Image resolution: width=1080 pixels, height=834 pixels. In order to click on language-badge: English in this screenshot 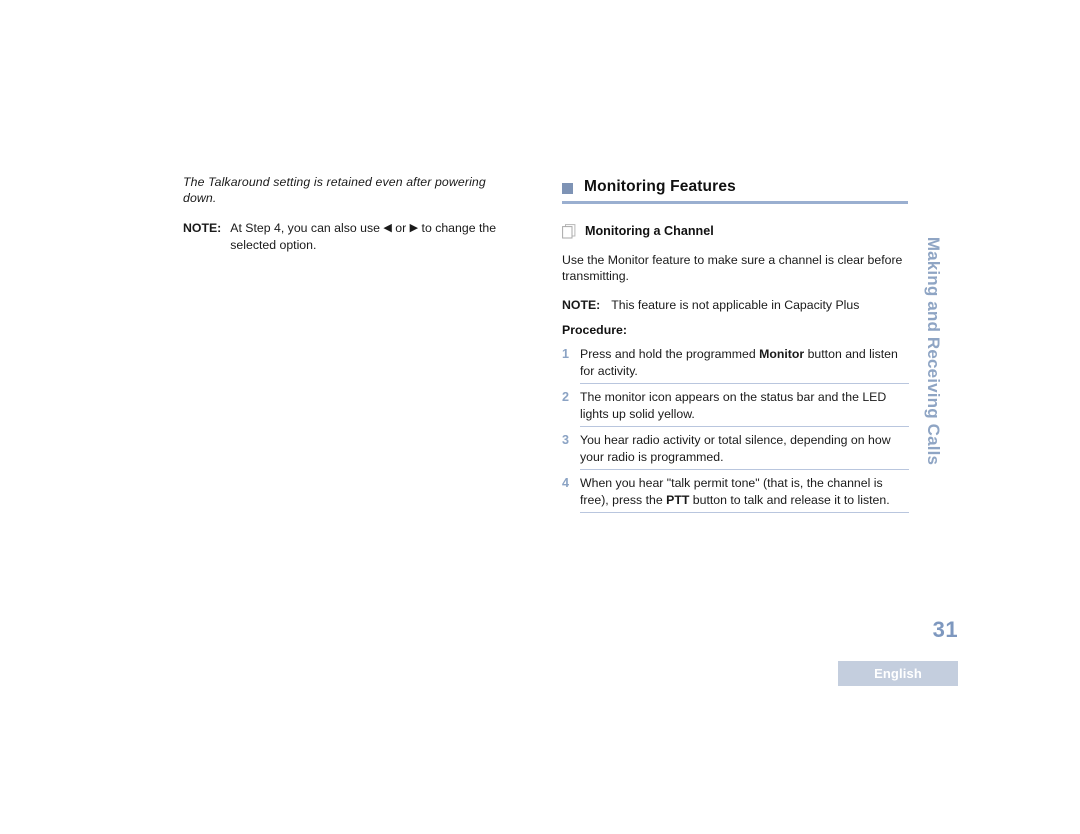, I will do `click(898, 673)`.